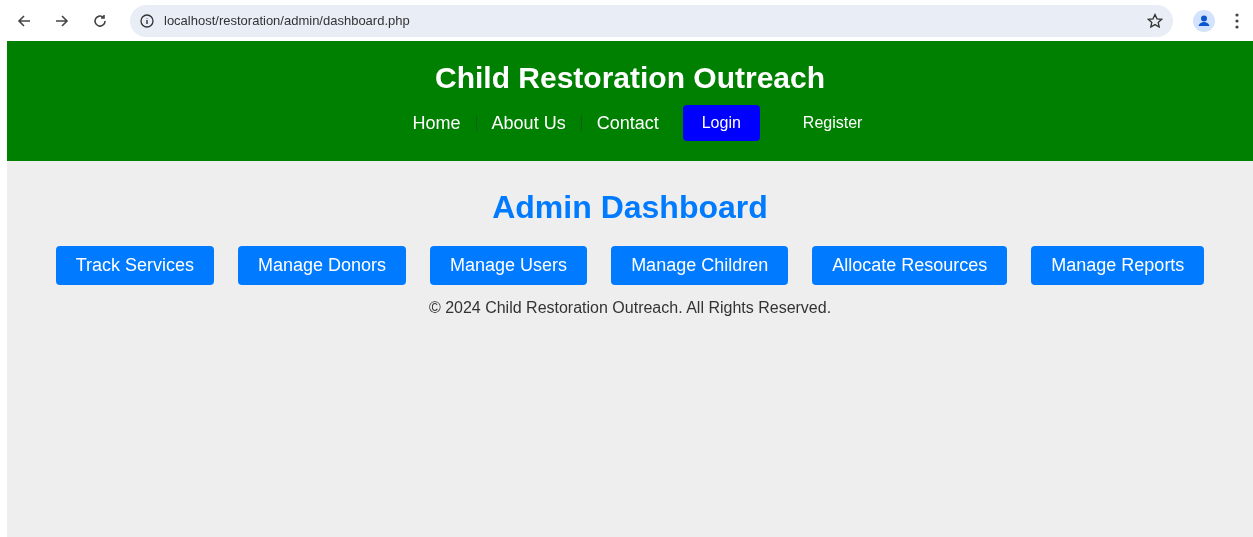 The height and width of the screenshot is (537, 1253). What do you see at coordinates (651, 20) in the screenshot?
I see `address-bar: localhost/restoration/admin/dashboard.php` at bounding box center [651, 20].